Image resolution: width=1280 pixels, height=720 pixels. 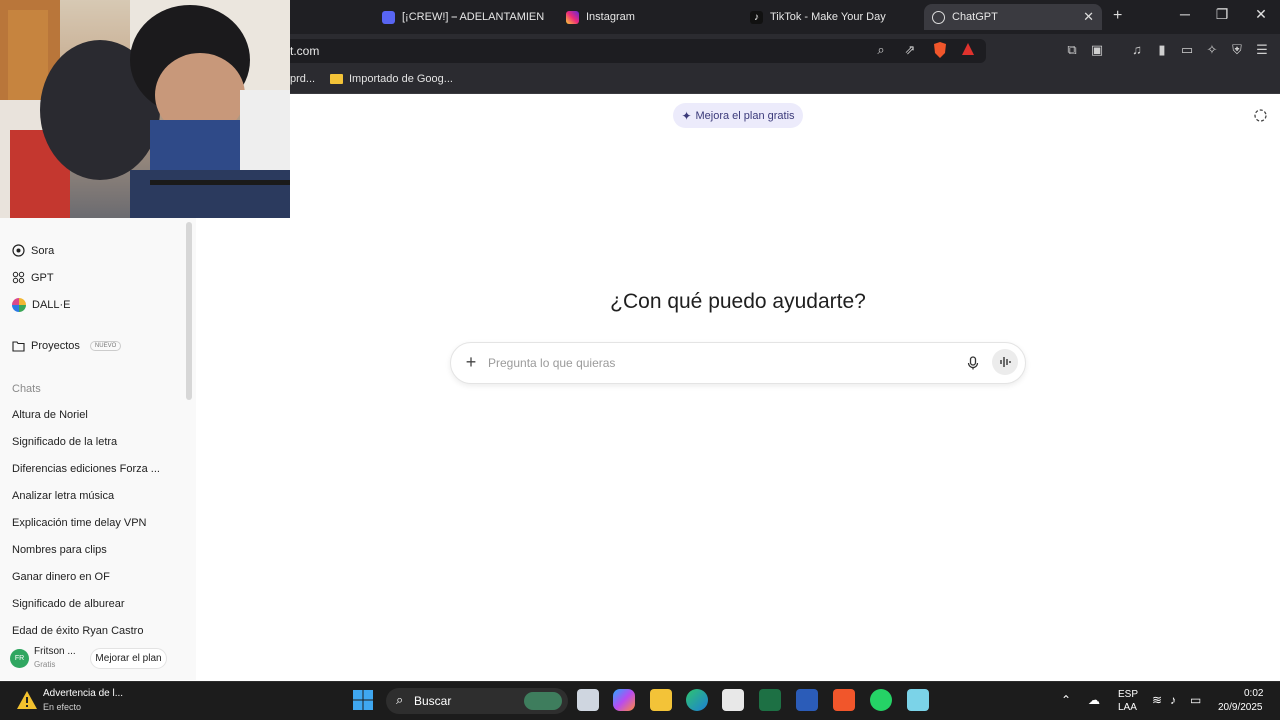 What do you see at coordinates (68, 604) in the screenshot?
I see `chat-item: Significado de alburear` at bounding box center [68, 604].